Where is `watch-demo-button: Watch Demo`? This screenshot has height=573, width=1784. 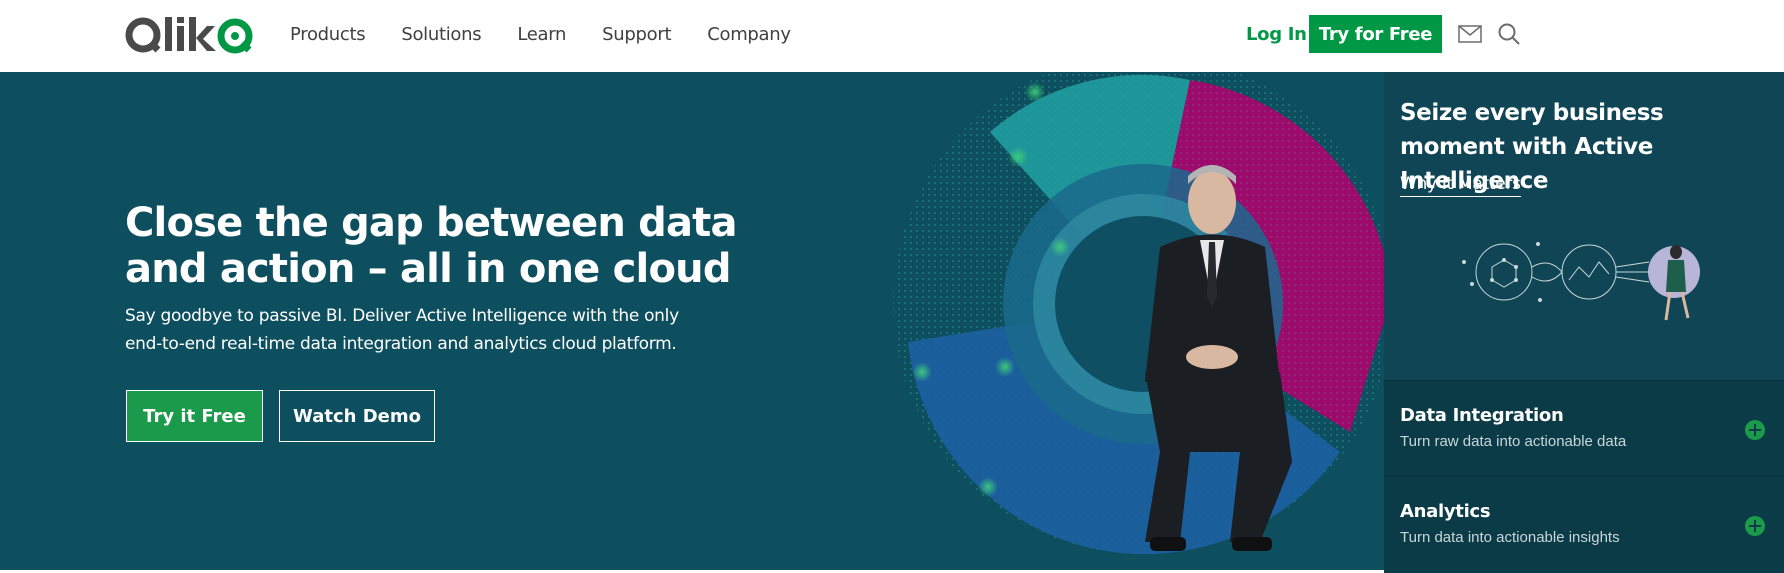 watch-demo-button: Watch Demo is located at coordinates (357, 416).